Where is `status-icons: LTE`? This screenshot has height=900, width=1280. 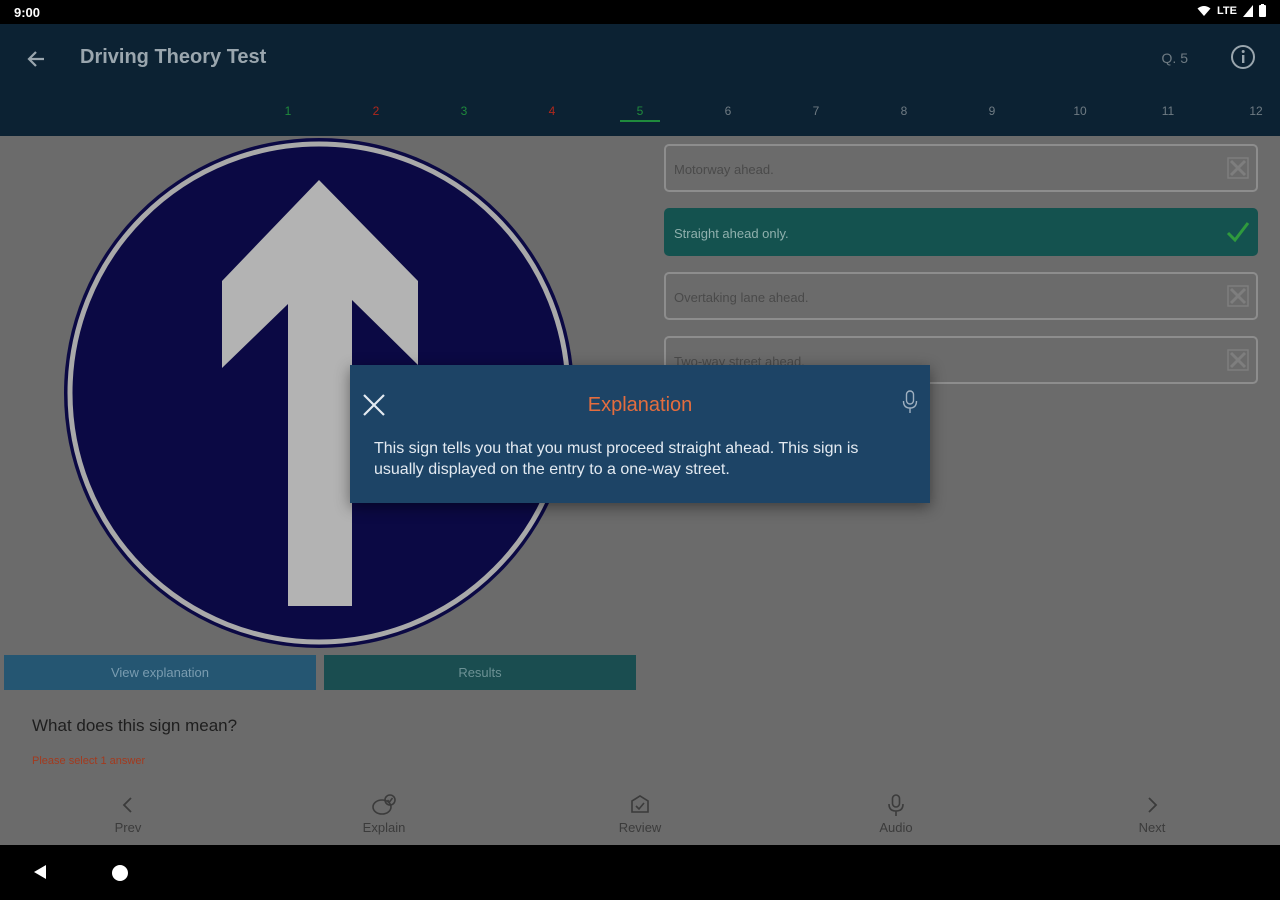 status-icons: LTE is located at coordinates (1231, 10).